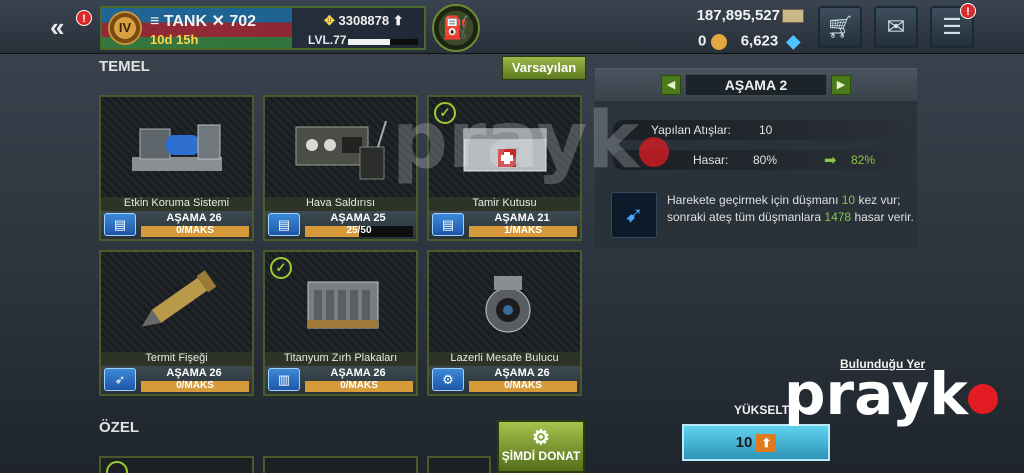 Image resolution: width=1024 pixels, height=473 pixels. I want to click on envelope-icon: ✉, so click(896, 26).